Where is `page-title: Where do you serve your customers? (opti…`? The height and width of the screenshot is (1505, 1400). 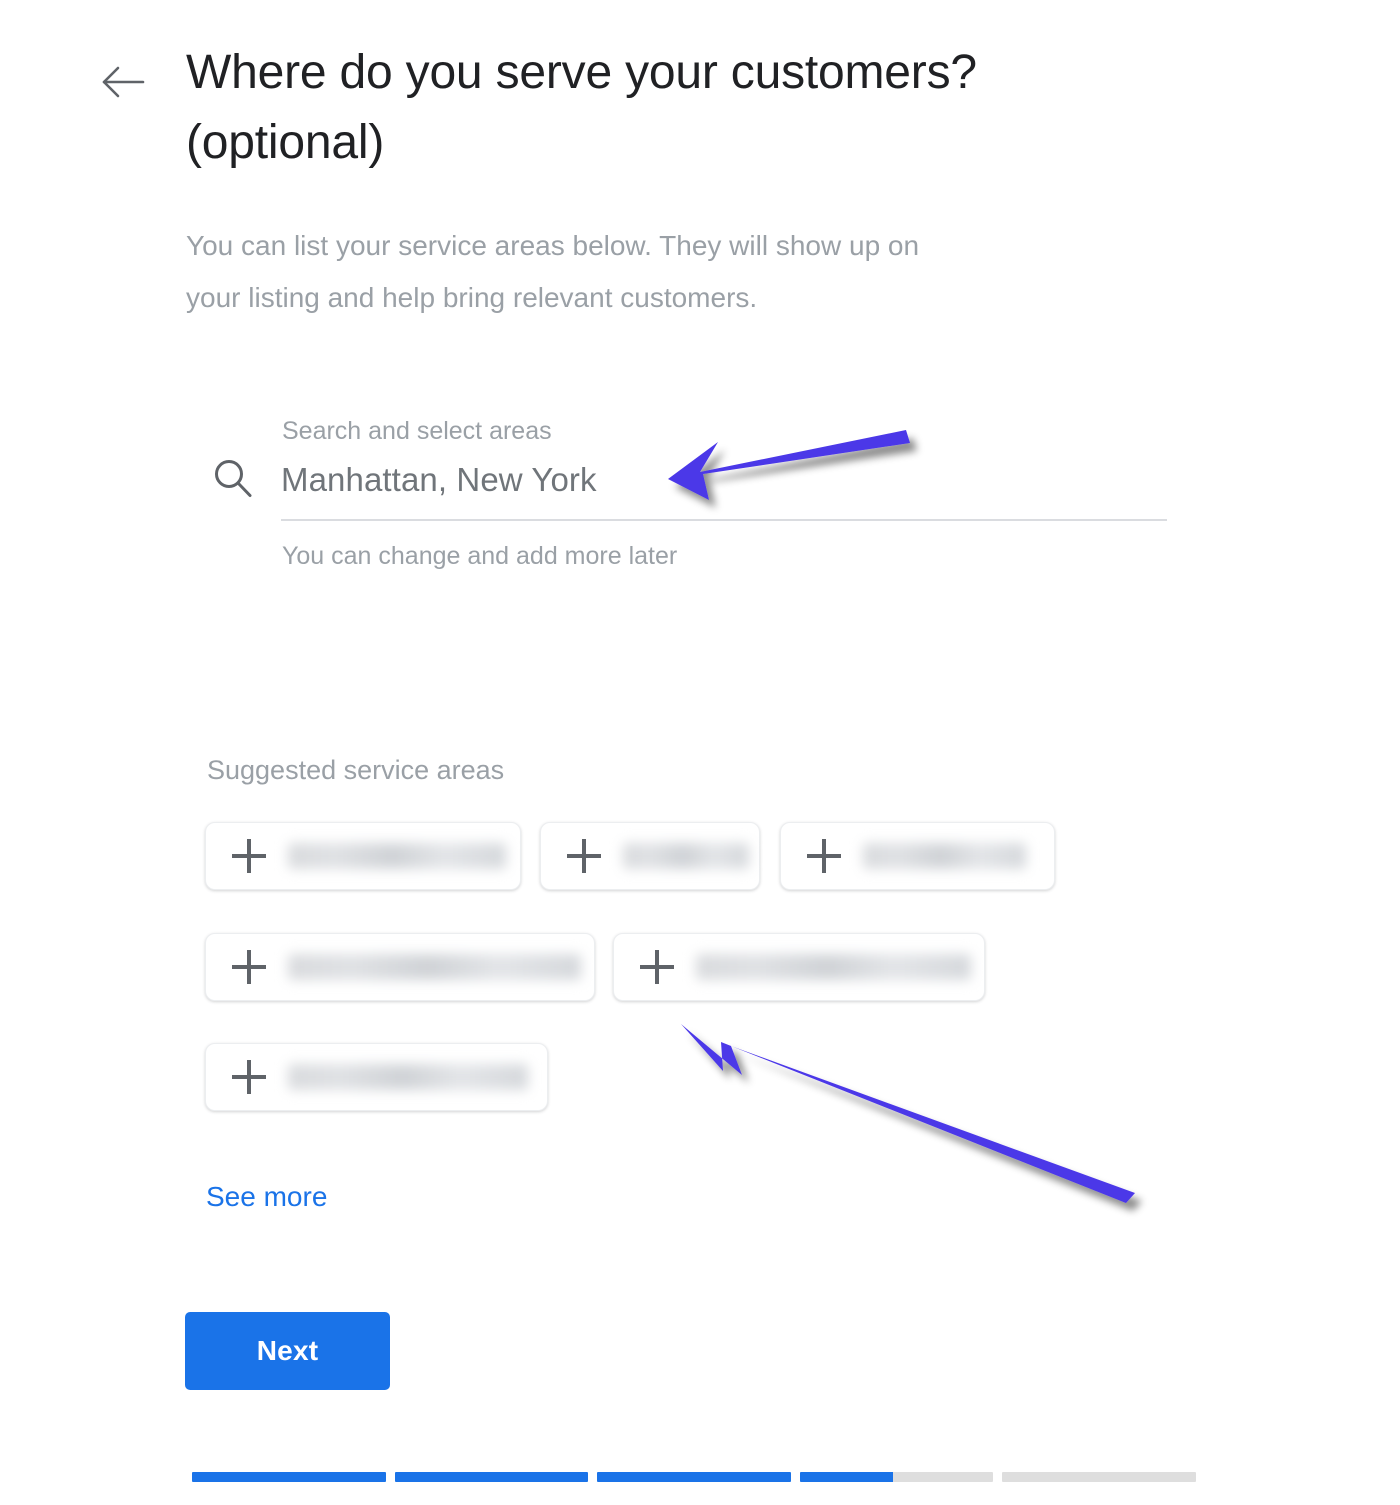 page-title: Where do you serve your customers? (opti… is located at coordinates (581, 107).